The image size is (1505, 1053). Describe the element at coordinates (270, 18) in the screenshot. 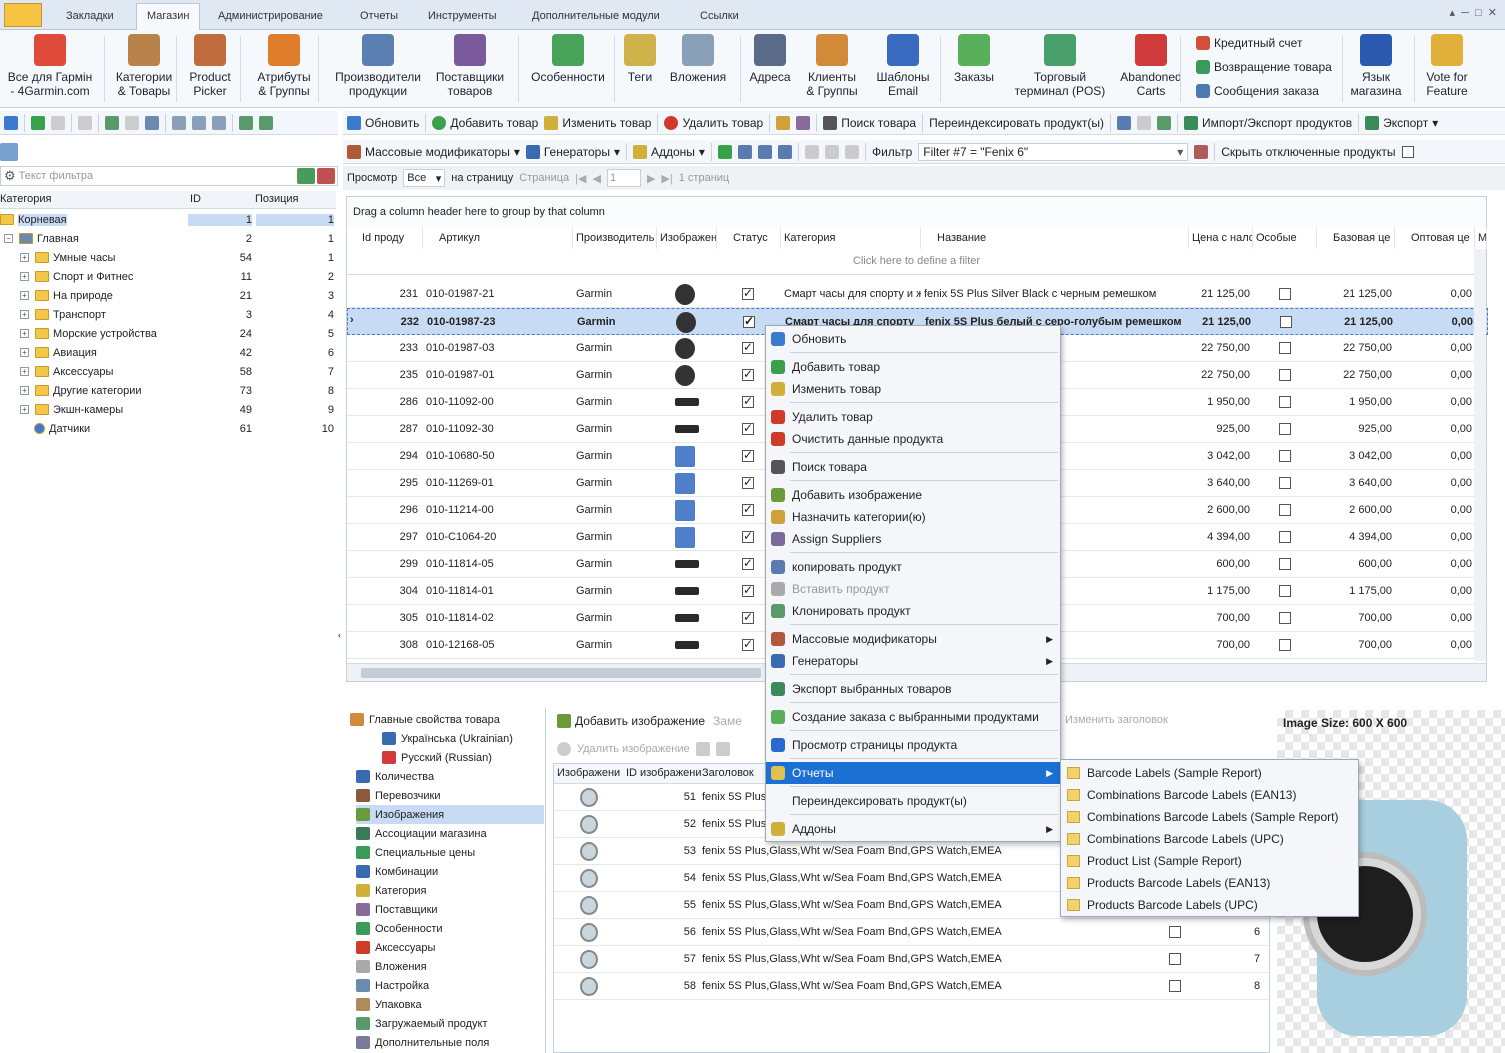

I see `ribbon-tab: Администрирование` at that location.